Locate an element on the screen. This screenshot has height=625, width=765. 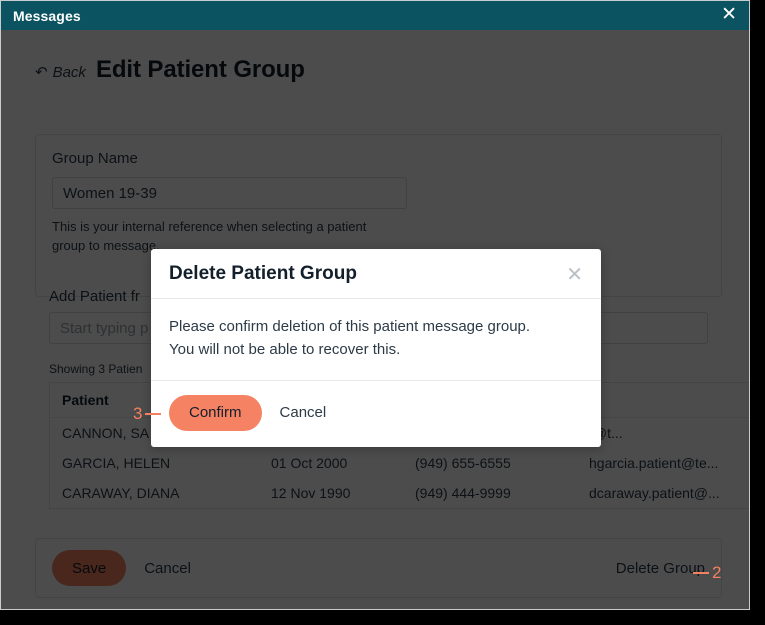
annotation-3-leader is located at coordinates (153, 414).